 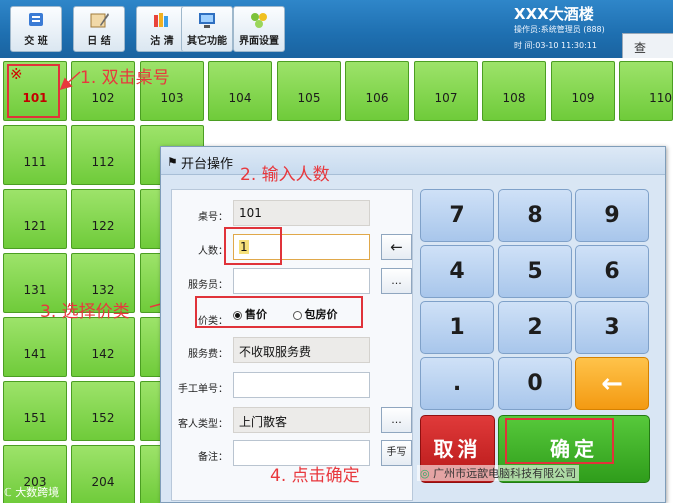 I want to click on table-tile-121: 121, so click(x=35, y=219).